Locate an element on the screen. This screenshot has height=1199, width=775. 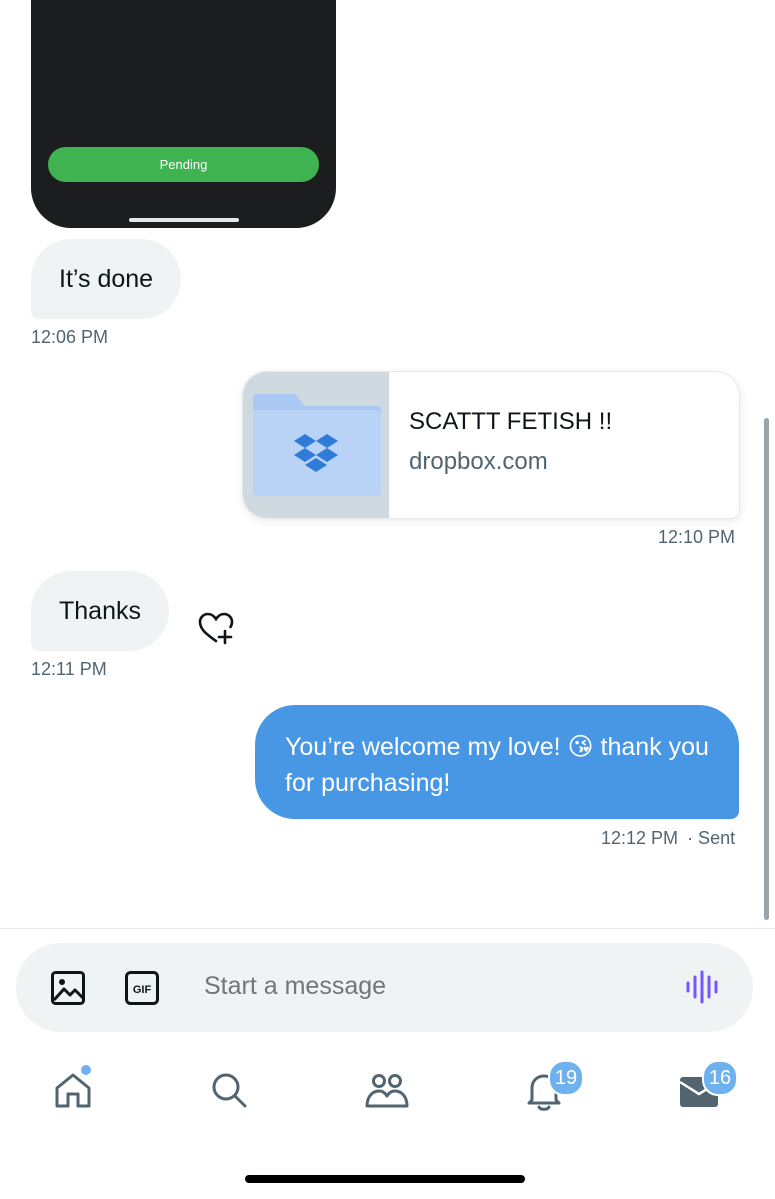
pending-button: Pending is located at coordinates (183, 164).